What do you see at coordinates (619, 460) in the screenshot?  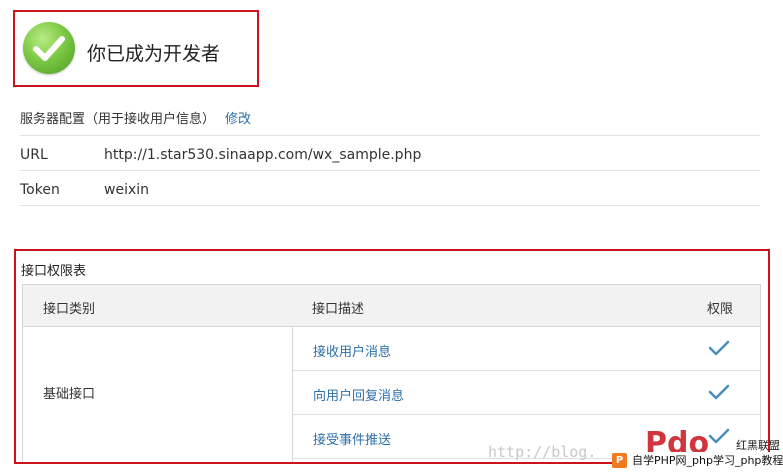 I see `php-logo-icon: P` at bounding box center [619, 460].